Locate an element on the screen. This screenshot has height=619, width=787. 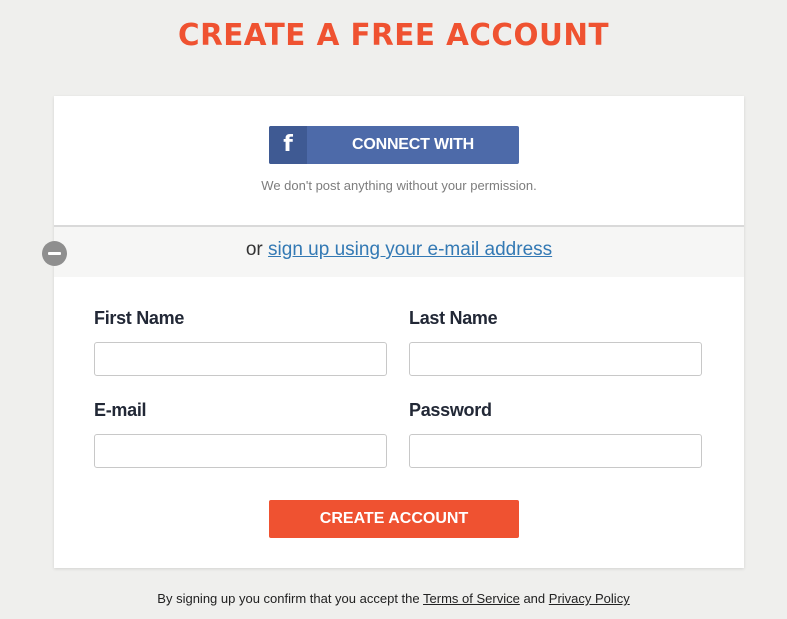
facebook-icon: f is located at coordinates (288, 145).